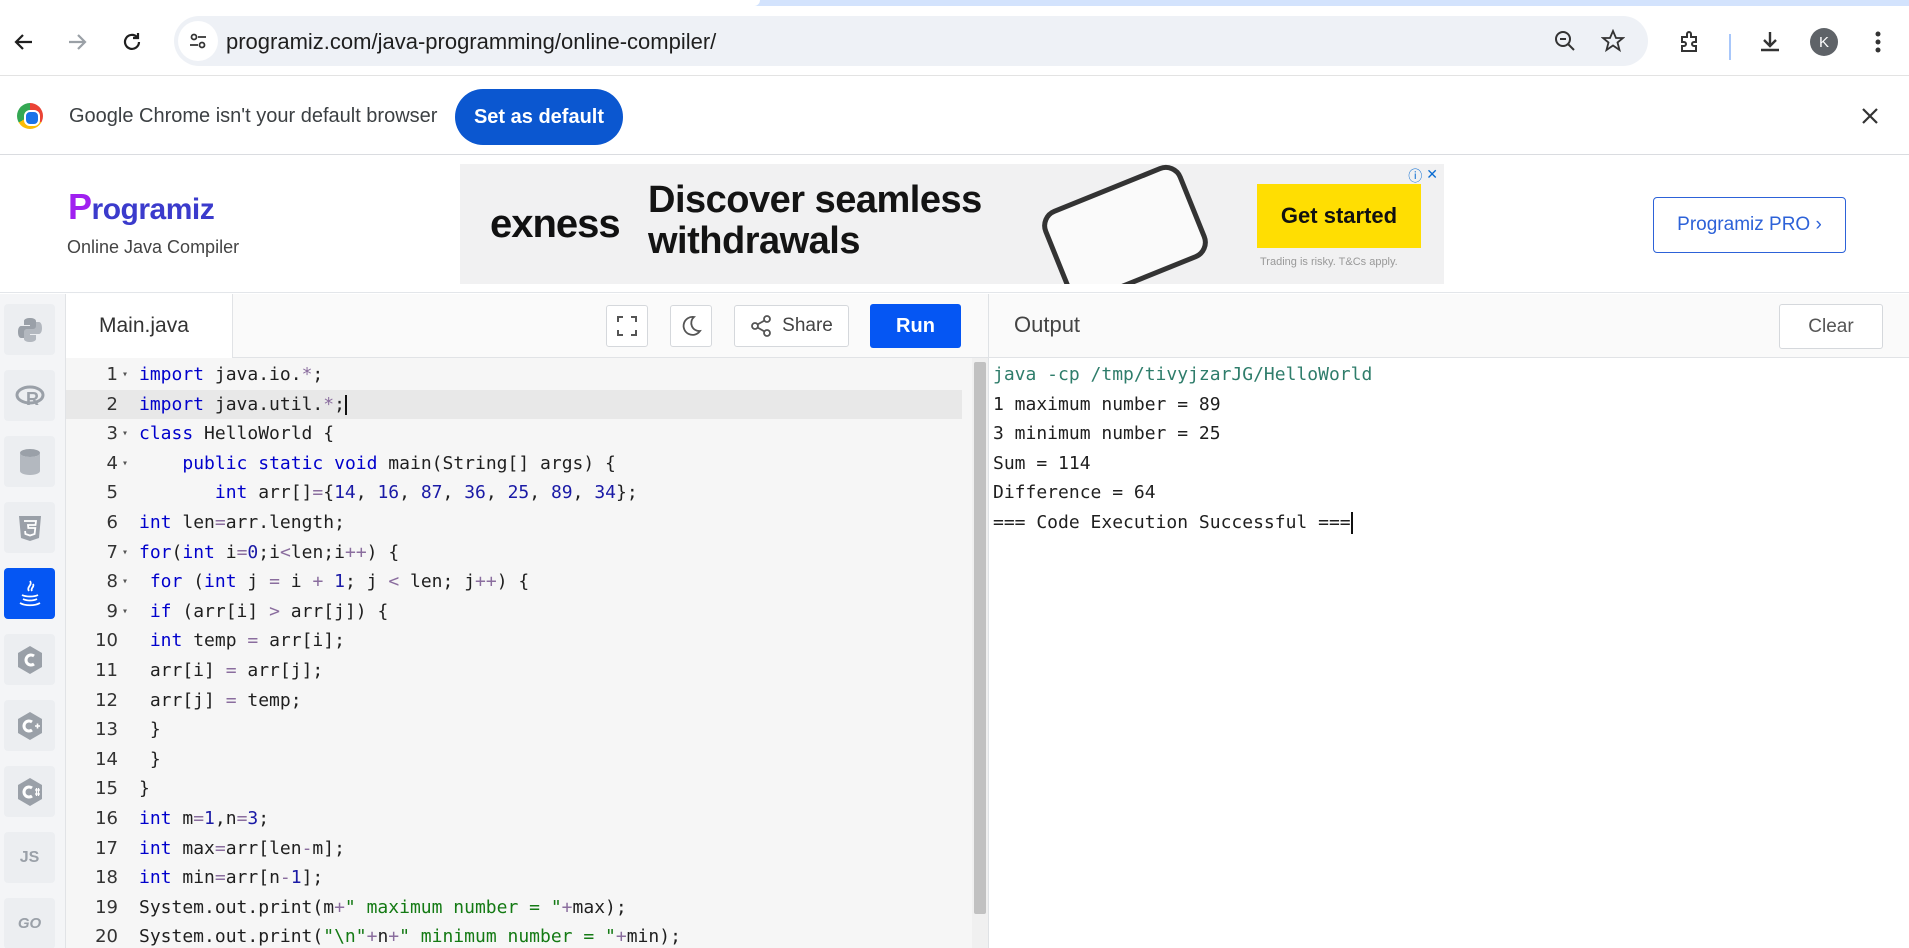  I want to click on forward-arrow-icon, so click(78, 42).